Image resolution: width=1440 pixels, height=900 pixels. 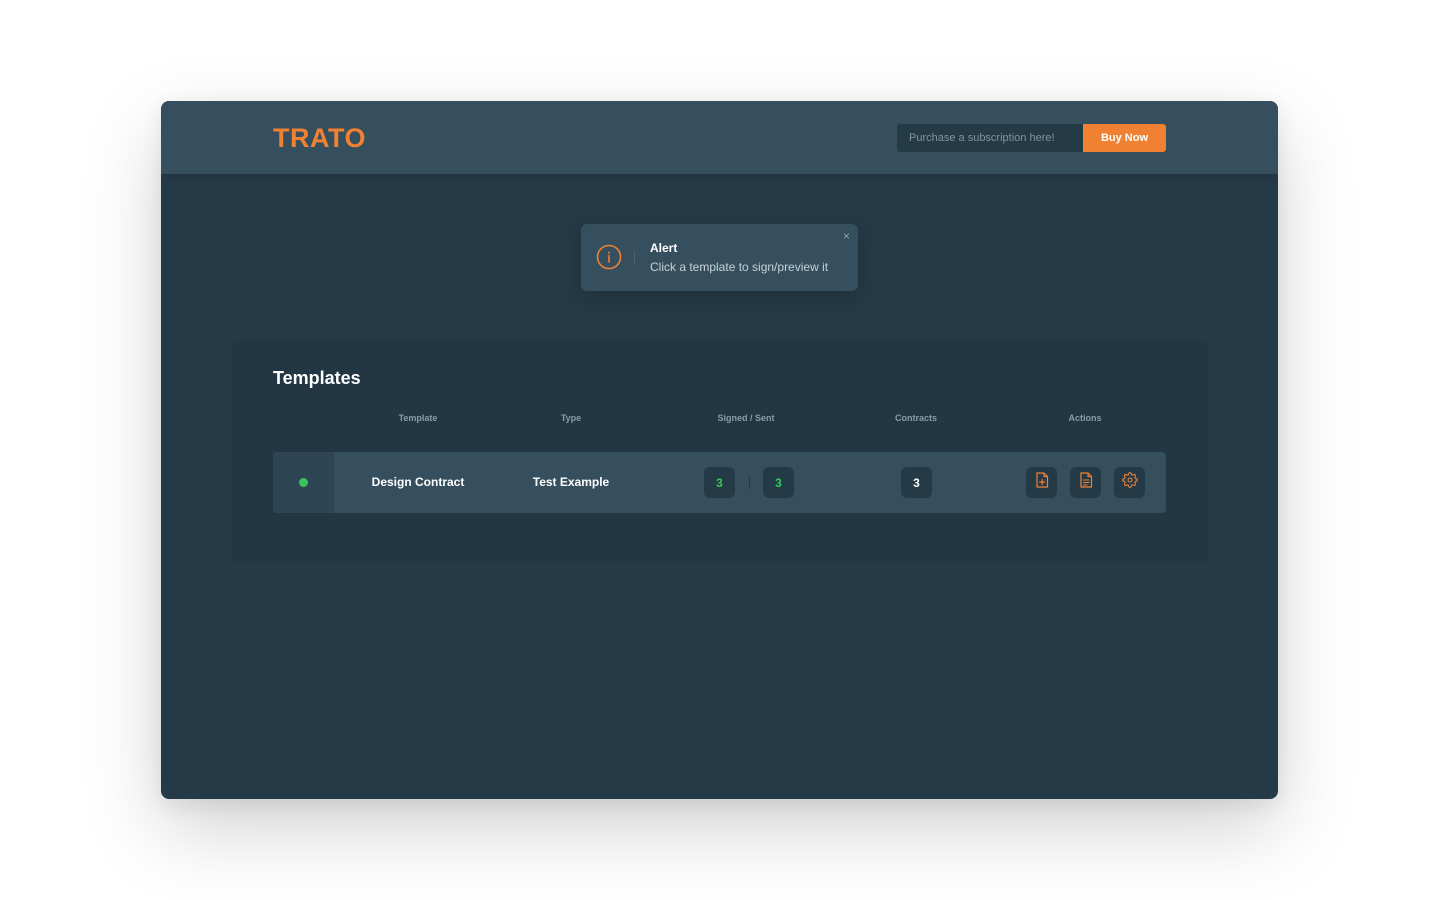 I want to click on column-header-contracts: Contracts, so click(x=916, y=418).